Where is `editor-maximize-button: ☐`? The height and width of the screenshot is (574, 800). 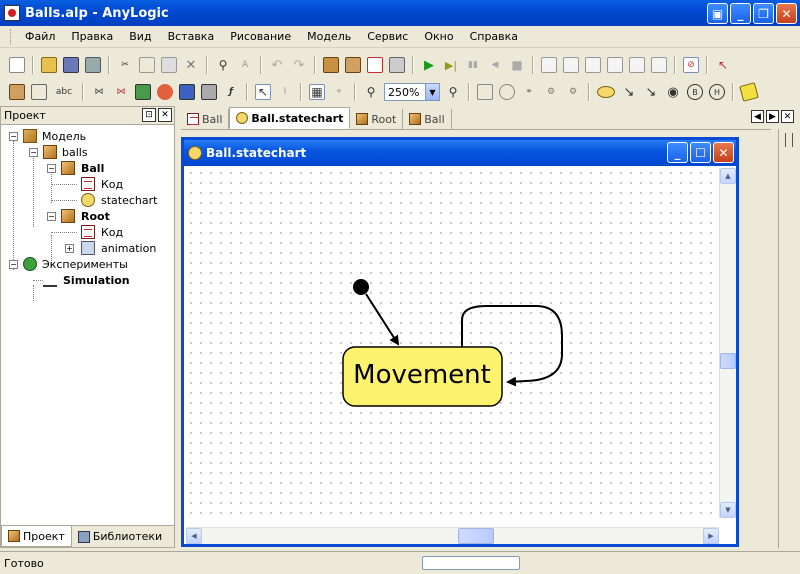
editor-maximize-button: ☐ is located at coordinates (700, 152).